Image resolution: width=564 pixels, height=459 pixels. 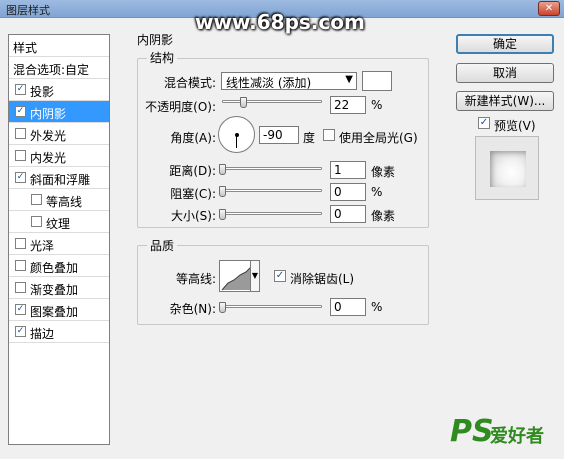 I want to click on distance-unit: 像素, so click(x=383, y=172).